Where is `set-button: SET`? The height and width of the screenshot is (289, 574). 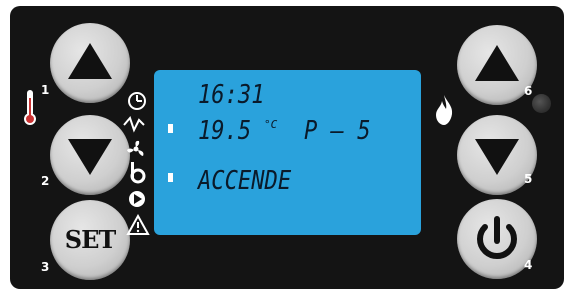
set-button: SET is located at coordinates (90, 240).